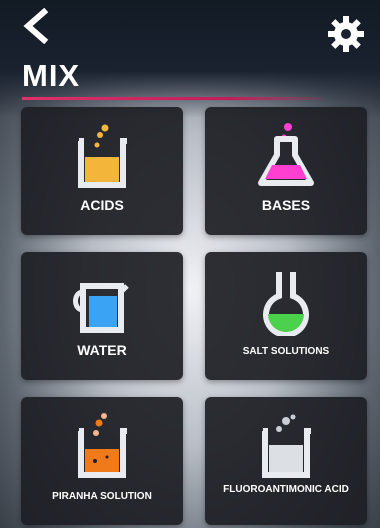 This screenshot has width=380, height=528. I want to click on title-underline, so click(172, 98).